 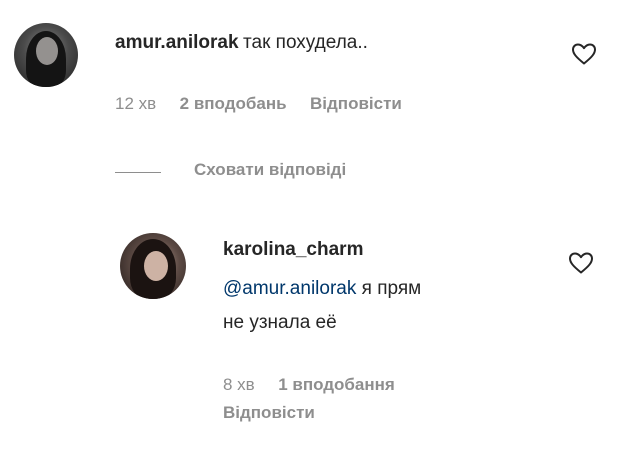 What do you see at coordinates (270, 170) in the screenshot?
I see `hide-replies-button: Сховати відповіді` at bounding box center [270, 170].